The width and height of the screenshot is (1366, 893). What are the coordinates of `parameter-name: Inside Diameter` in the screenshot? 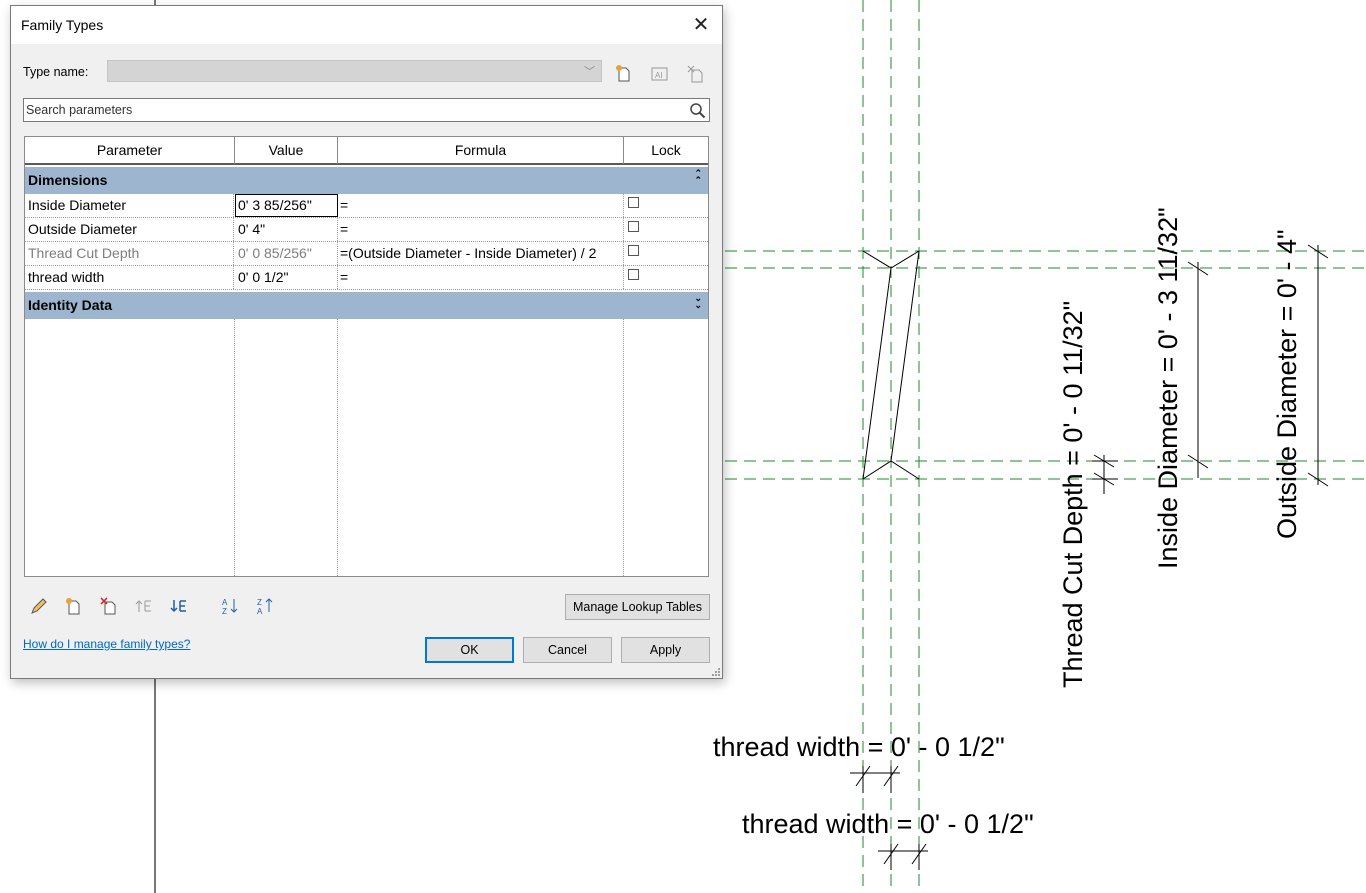 It's located at (129, 205).